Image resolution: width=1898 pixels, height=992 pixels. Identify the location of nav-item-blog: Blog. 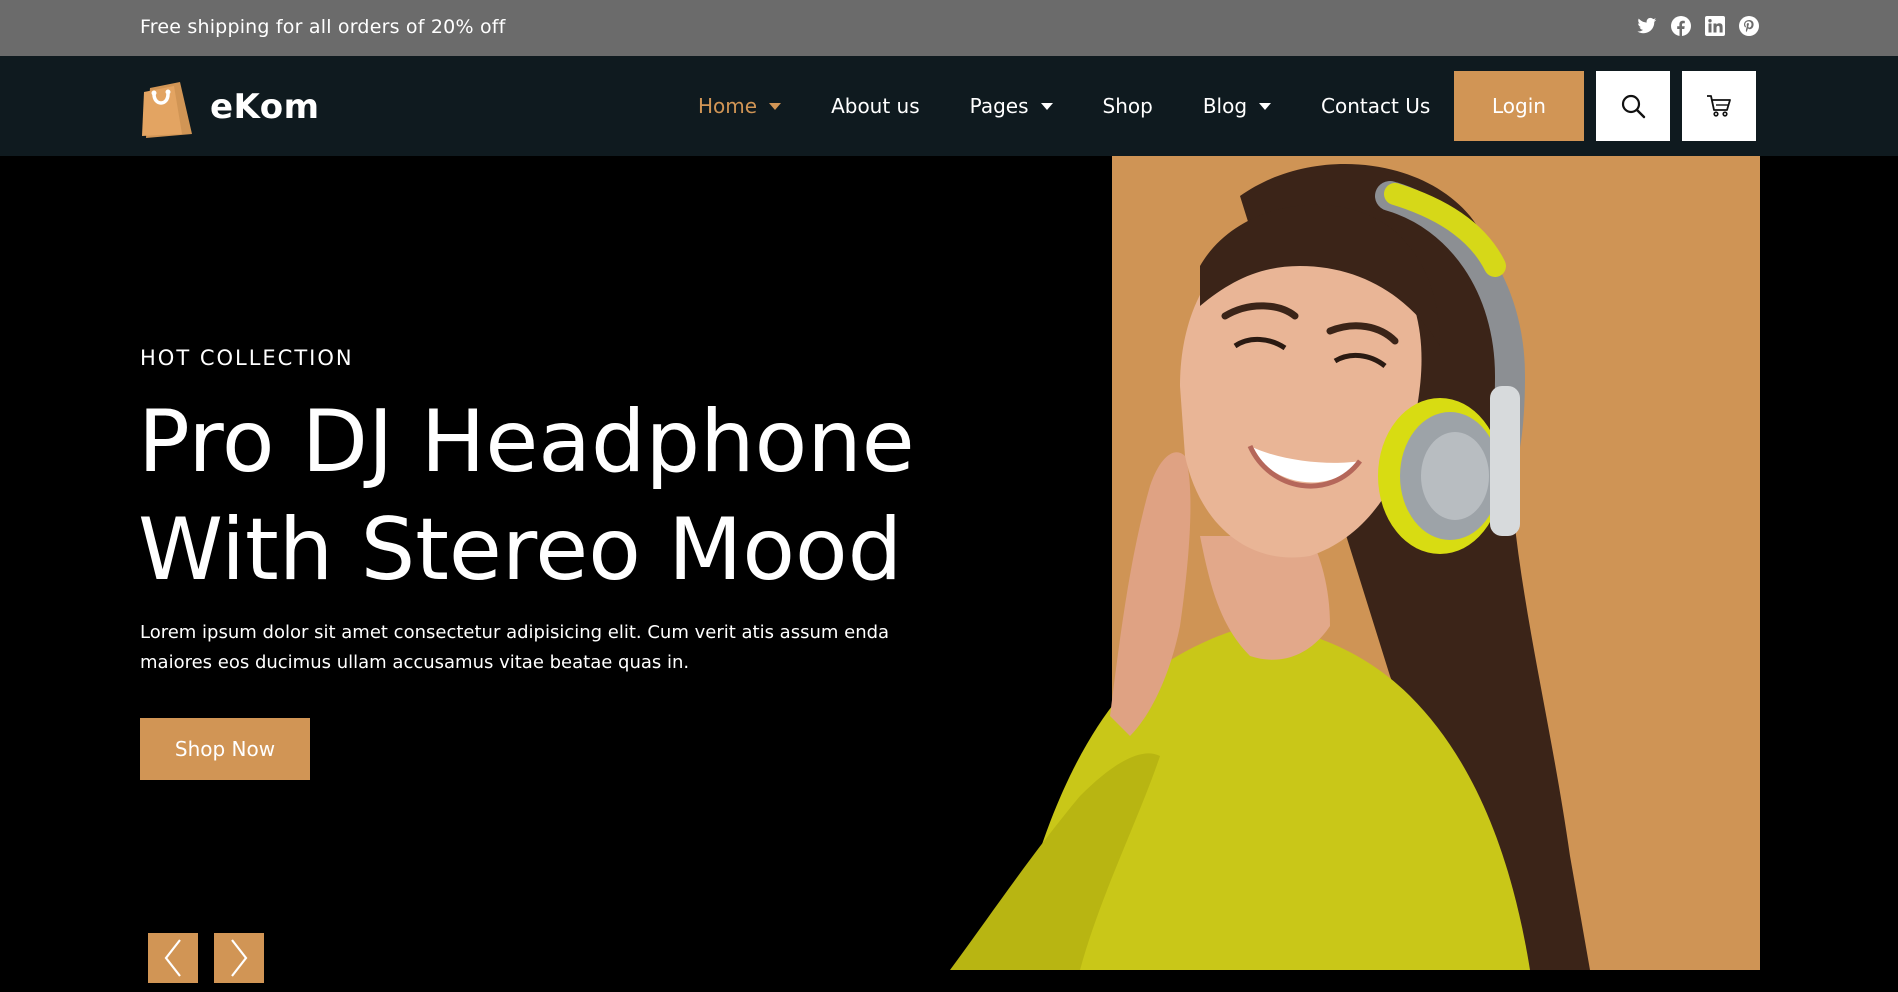
(1237, 106).